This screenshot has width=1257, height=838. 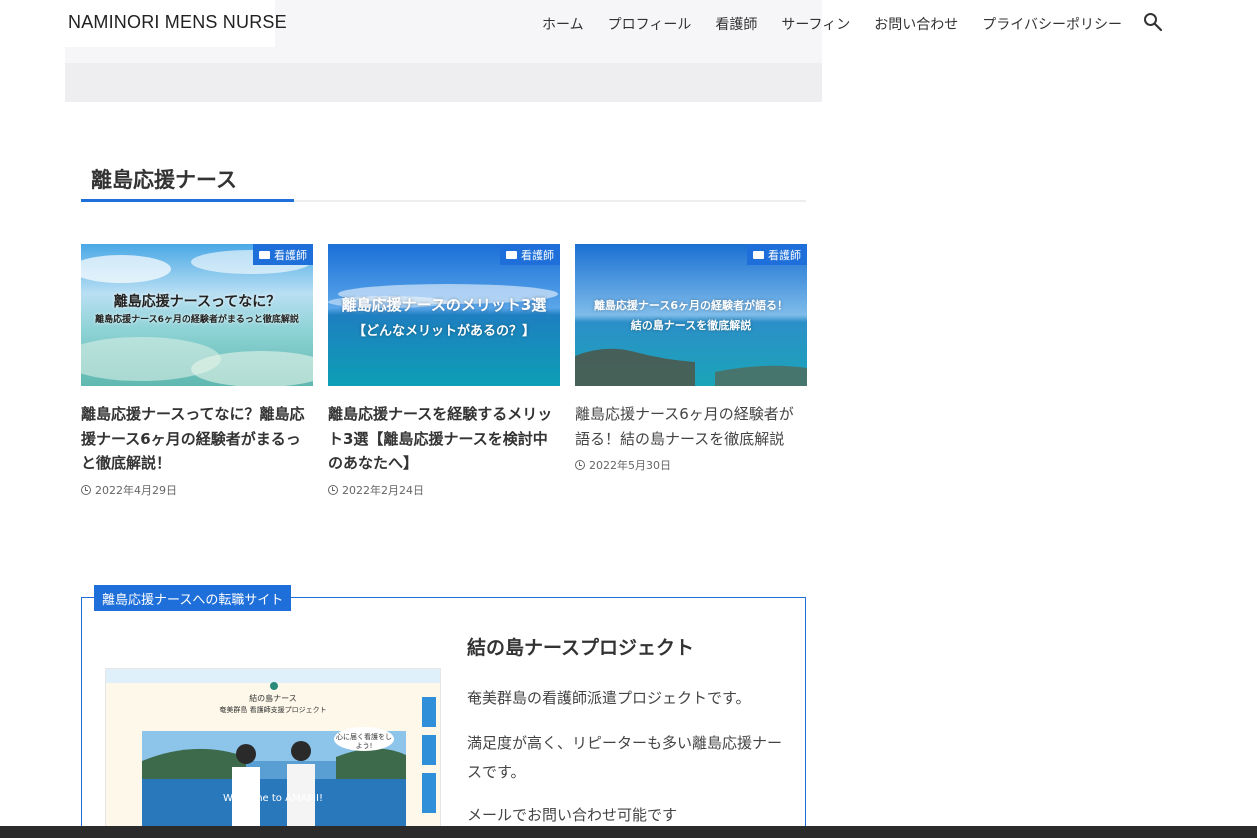 What do you see at coordinates (609, 698) in the screenshot?
I see `box-paragraph: 奄美群島の看護師派遣プロジェクトです。` at bounding box center [609, 698].